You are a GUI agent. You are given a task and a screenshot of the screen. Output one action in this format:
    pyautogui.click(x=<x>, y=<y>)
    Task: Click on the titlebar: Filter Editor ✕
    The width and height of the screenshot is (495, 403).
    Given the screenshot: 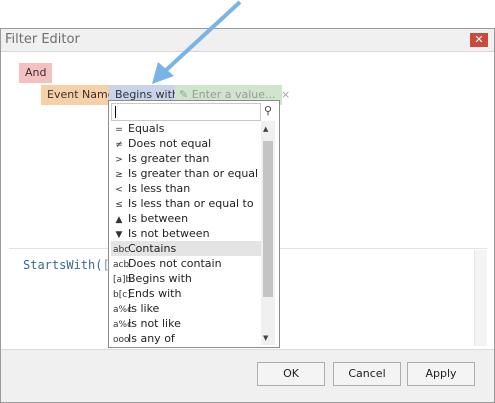 What is the action you would take?
    pyautogui.click(x=247, y=40)
    